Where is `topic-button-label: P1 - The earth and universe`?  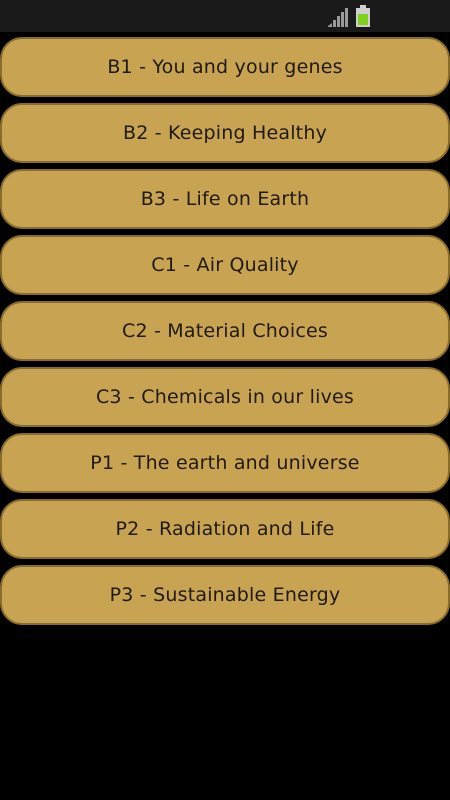
topic-button-label: P1 - The earth and universe is located at coordinates (225, 463).